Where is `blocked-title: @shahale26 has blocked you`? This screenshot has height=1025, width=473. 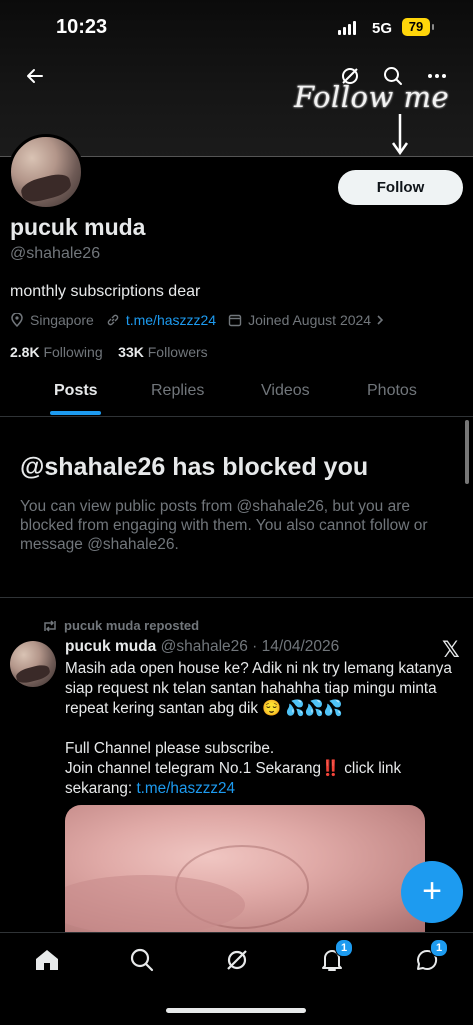 blocked-title: @shahale26 has blocked you is located at coordinates (194, 467).